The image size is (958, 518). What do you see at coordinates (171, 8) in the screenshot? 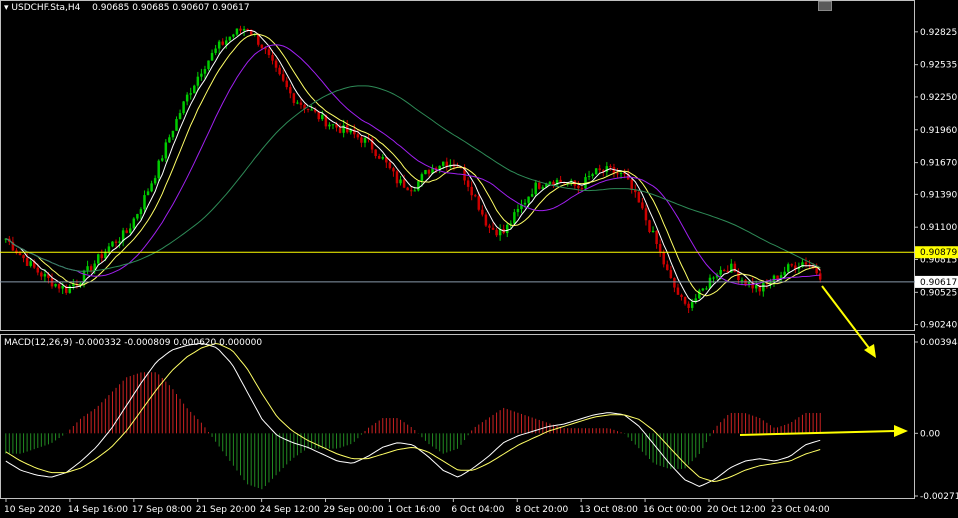
I see `ohlc-values: 0.90685 0.90685 0.90607 0.90617` at bounding box center [171, 8].